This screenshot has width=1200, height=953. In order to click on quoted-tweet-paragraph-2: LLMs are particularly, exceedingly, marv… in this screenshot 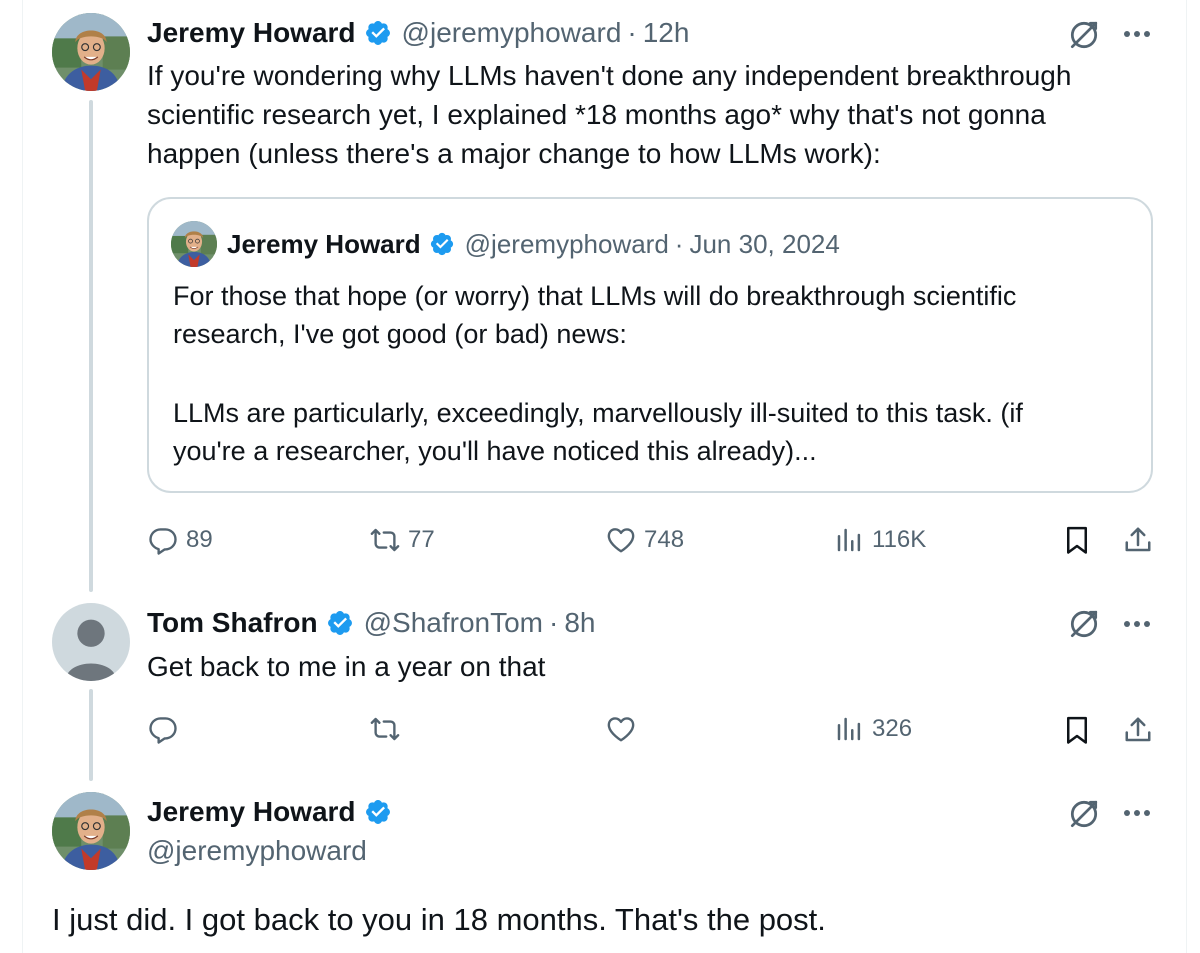, I will do `click(598, 432)`.